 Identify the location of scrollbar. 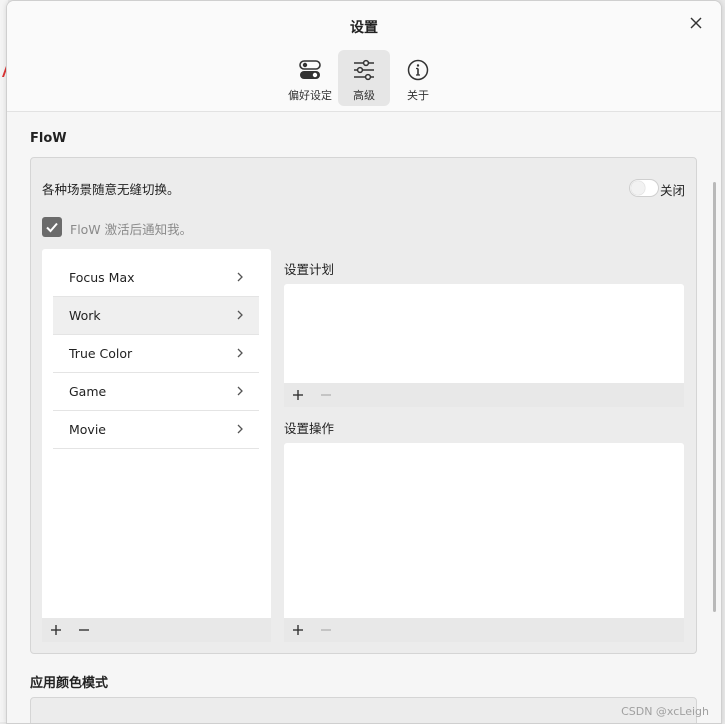
(714, 397).